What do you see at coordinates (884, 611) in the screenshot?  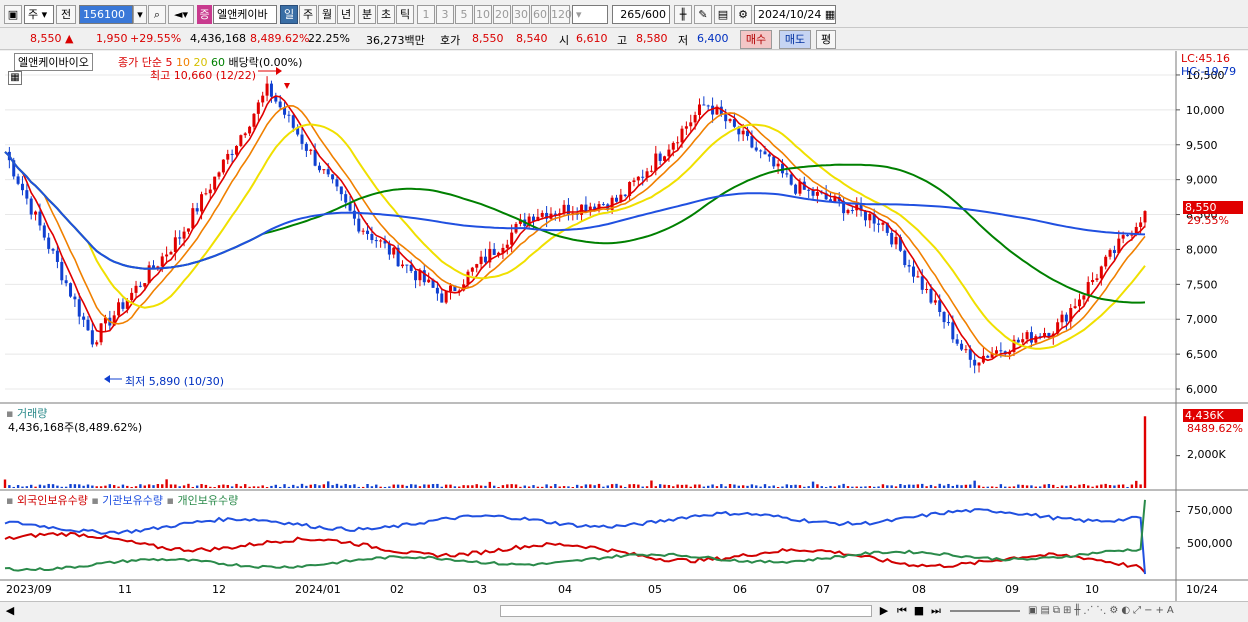 I see `scroll-right-icon: ▶` at bounding box center [884, 611].